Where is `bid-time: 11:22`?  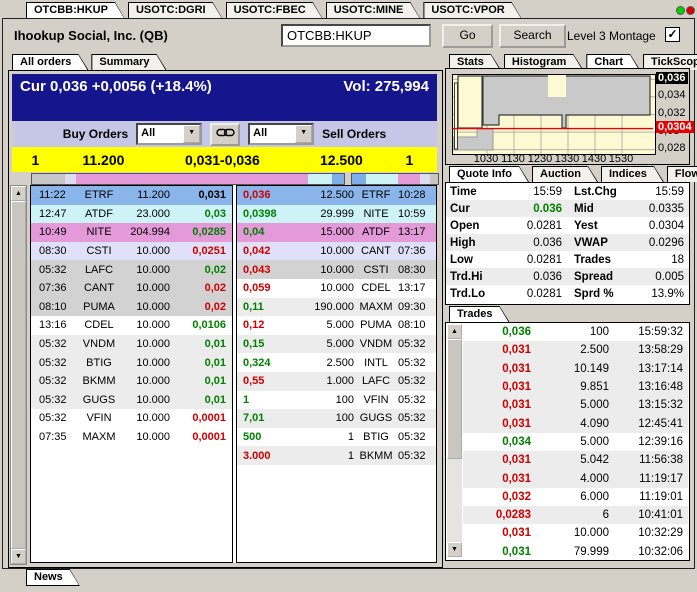 bid-time: 11:22 is located at coordinates (52, 195).